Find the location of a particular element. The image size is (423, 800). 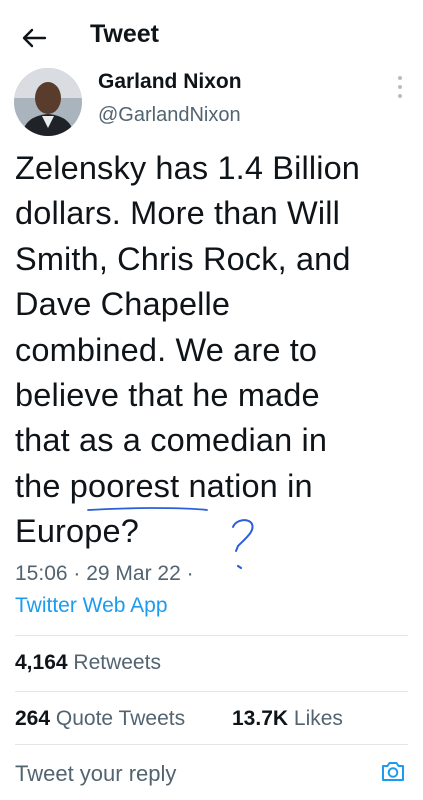

author-handle: @GarlandNixon is located at coordinates (169, 115).